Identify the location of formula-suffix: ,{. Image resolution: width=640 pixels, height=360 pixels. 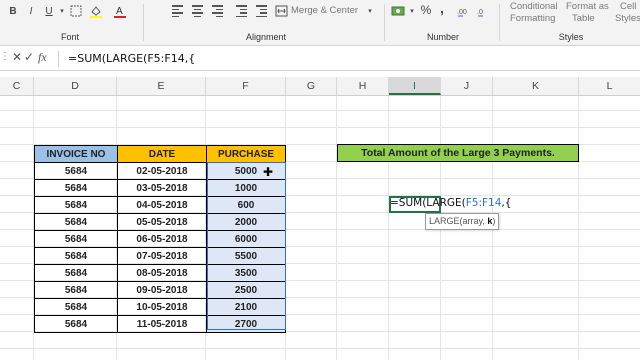
(506, 203).